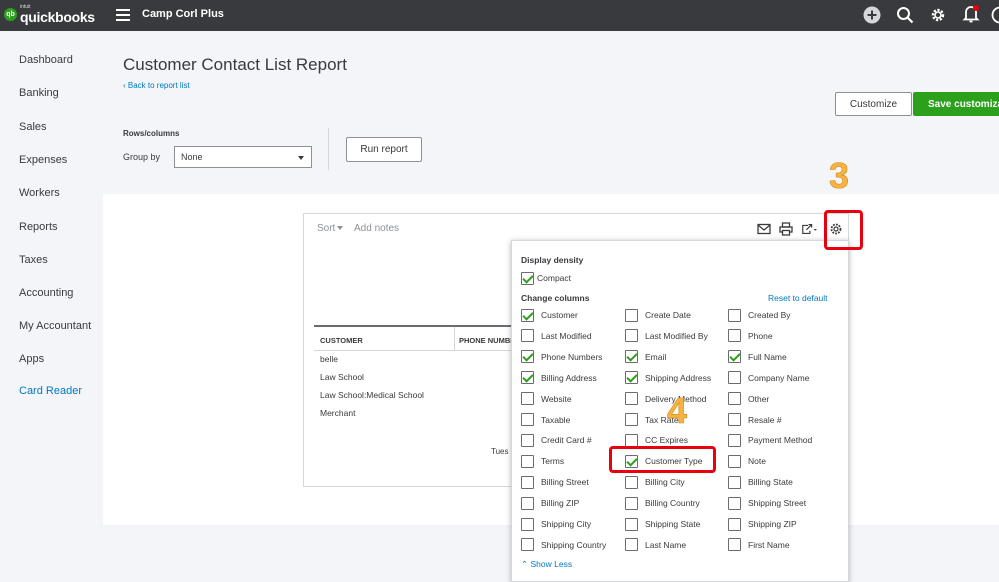  I want to click on bell-icon, so click(971, 14).